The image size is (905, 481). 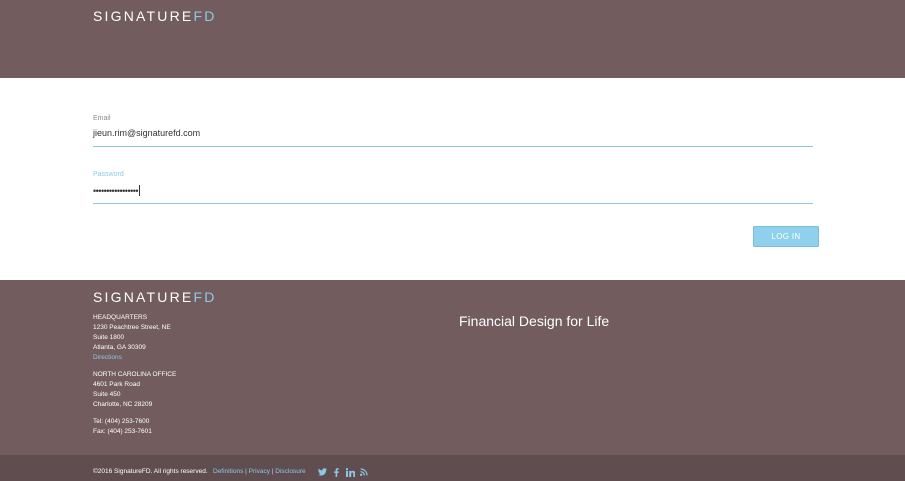 What do you see at coordinates (228, 471) in the screenshot?
I see `definitions-link: Definitions` at bounding box center [228, 471].